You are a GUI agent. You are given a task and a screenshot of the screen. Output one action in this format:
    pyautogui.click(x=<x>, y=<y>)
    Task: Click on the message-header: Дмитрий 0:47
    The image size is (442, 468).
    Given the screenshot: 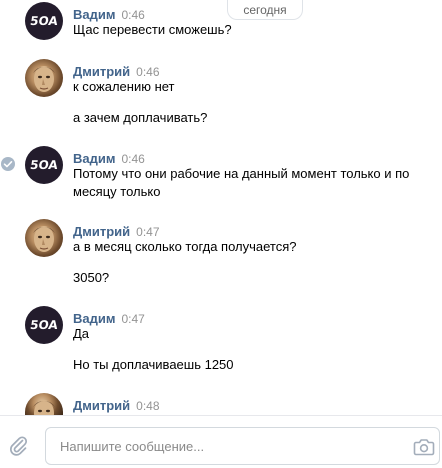 What is the action you would take?
    pyautogui.click(x=116, y=231)
    